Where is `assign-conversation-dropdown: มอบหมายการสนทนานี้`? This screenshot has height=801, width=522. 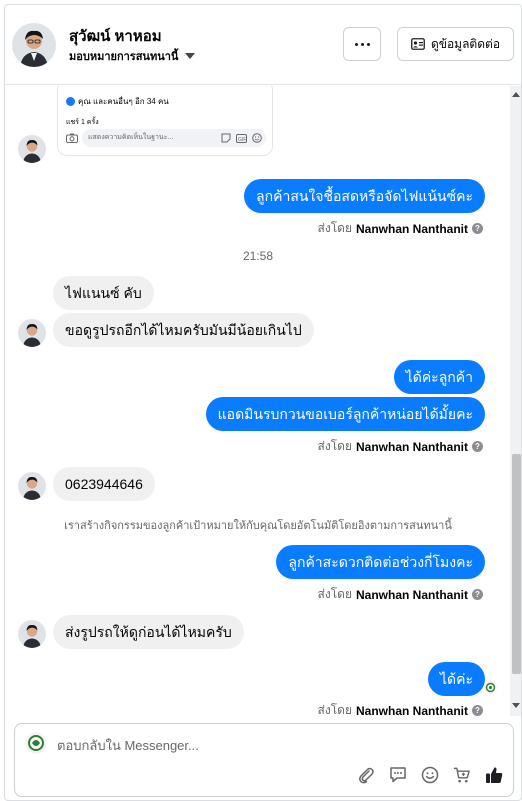
assign-conversation-dropdown: มอบหมายการสนทนานี้ is located at coordinates (132, 56).